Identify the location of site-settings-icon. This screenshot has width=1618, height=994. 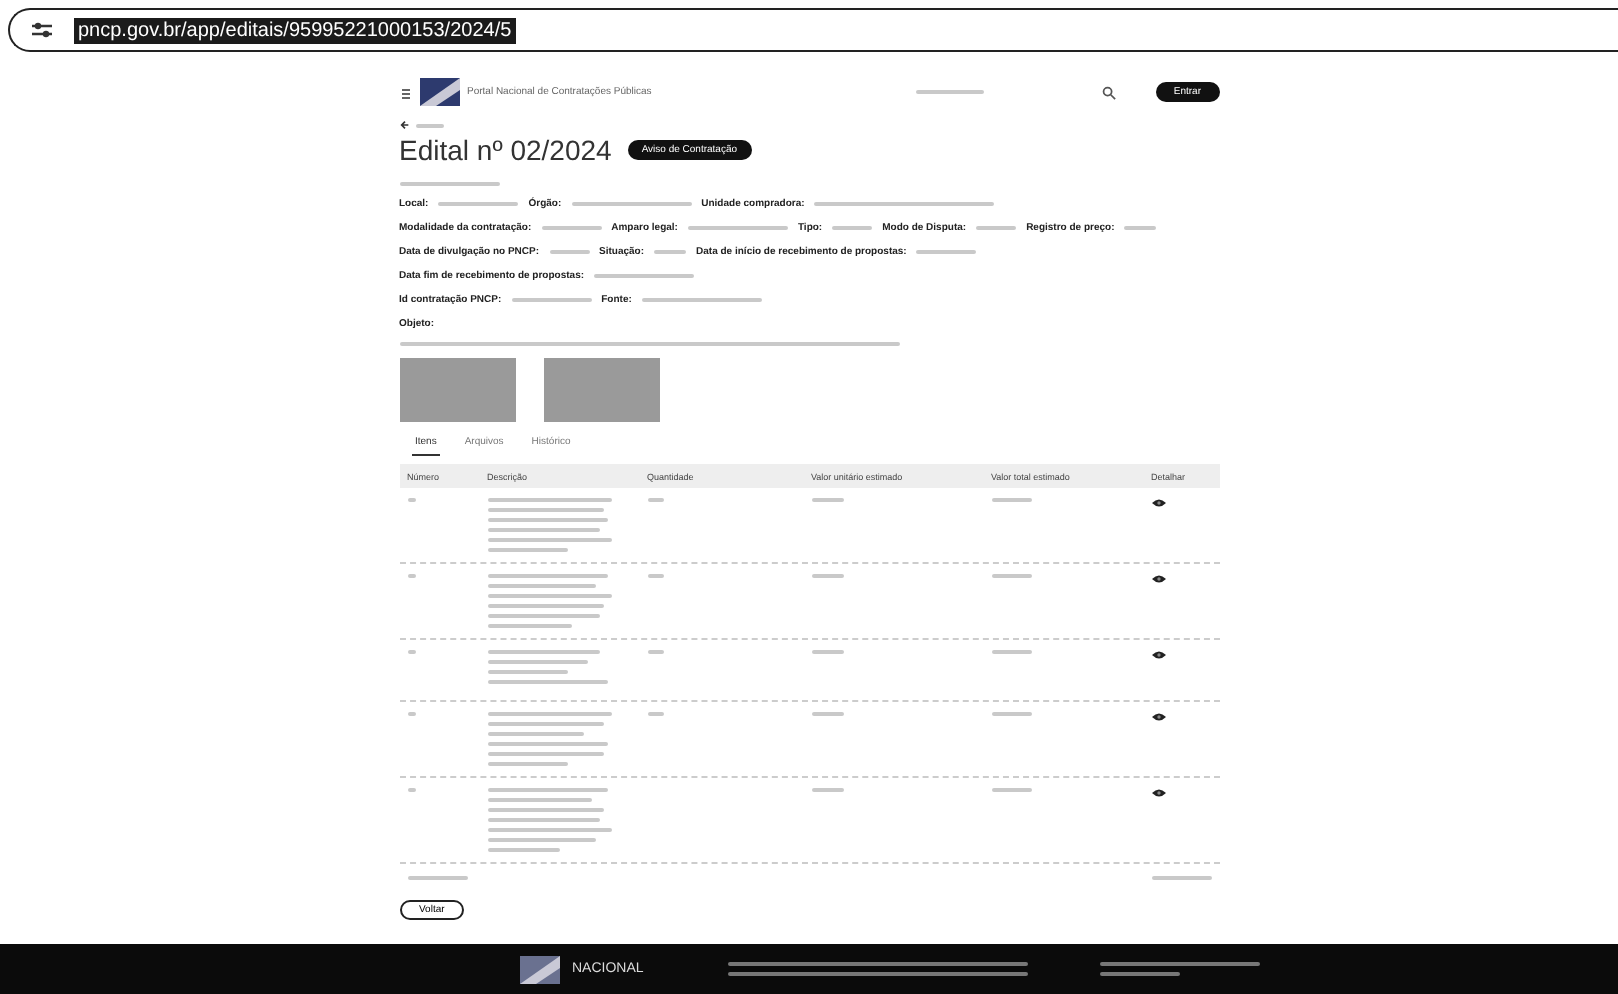
(42, 30).